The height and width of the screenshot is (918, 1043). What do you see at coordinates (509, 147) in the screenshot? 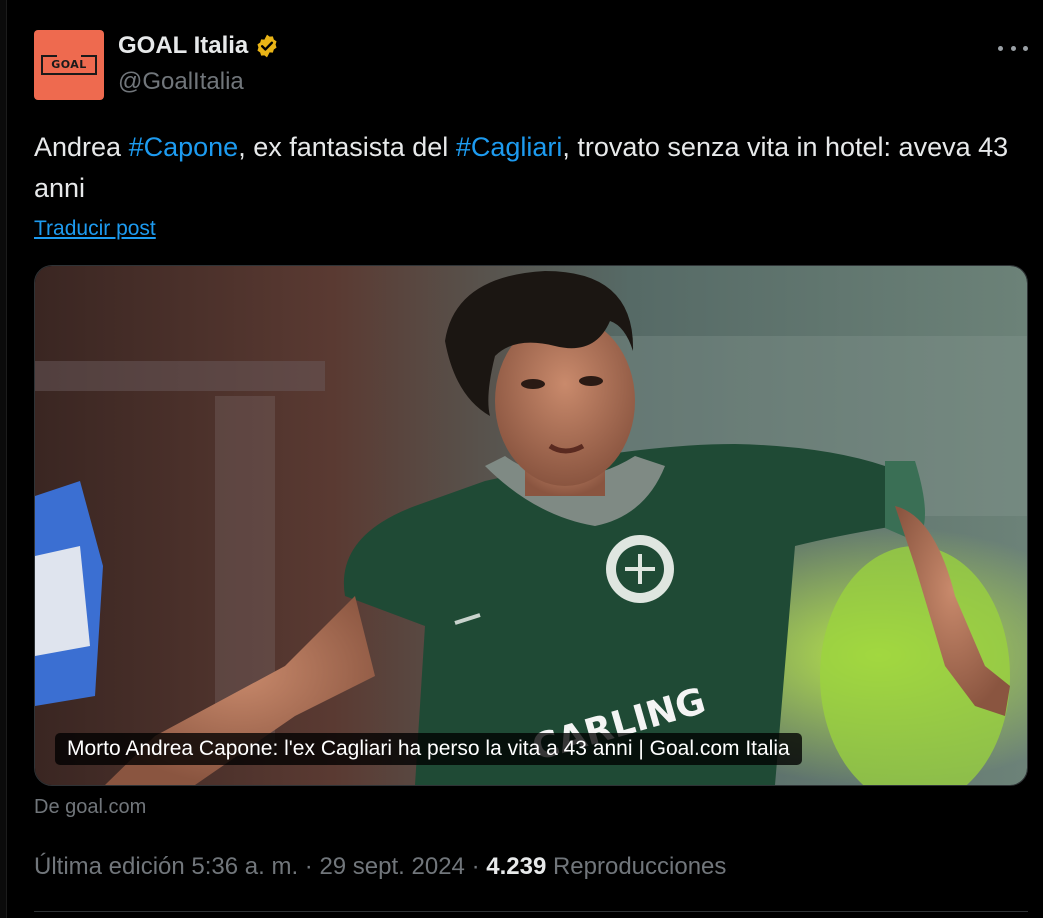
I see `hashtag-cagliari-link: #Cagliari` at bounding box center [509, 147].